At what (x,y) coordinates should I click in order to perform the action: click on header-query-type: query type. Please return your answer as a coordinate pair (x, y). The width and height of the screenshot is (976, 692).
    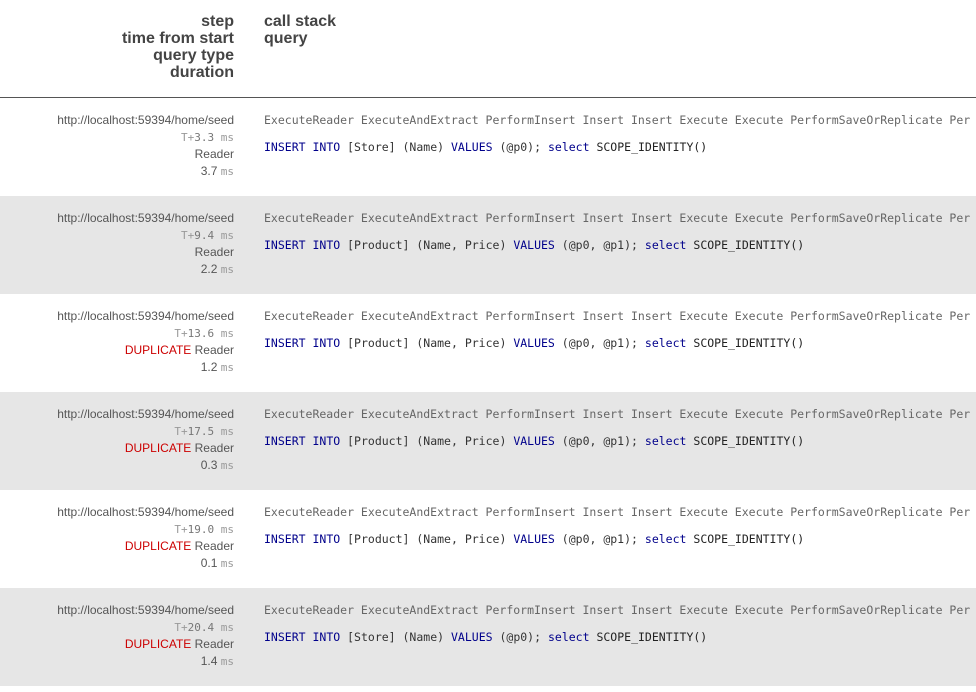
    Looking at the image, I should click on (193, 55).